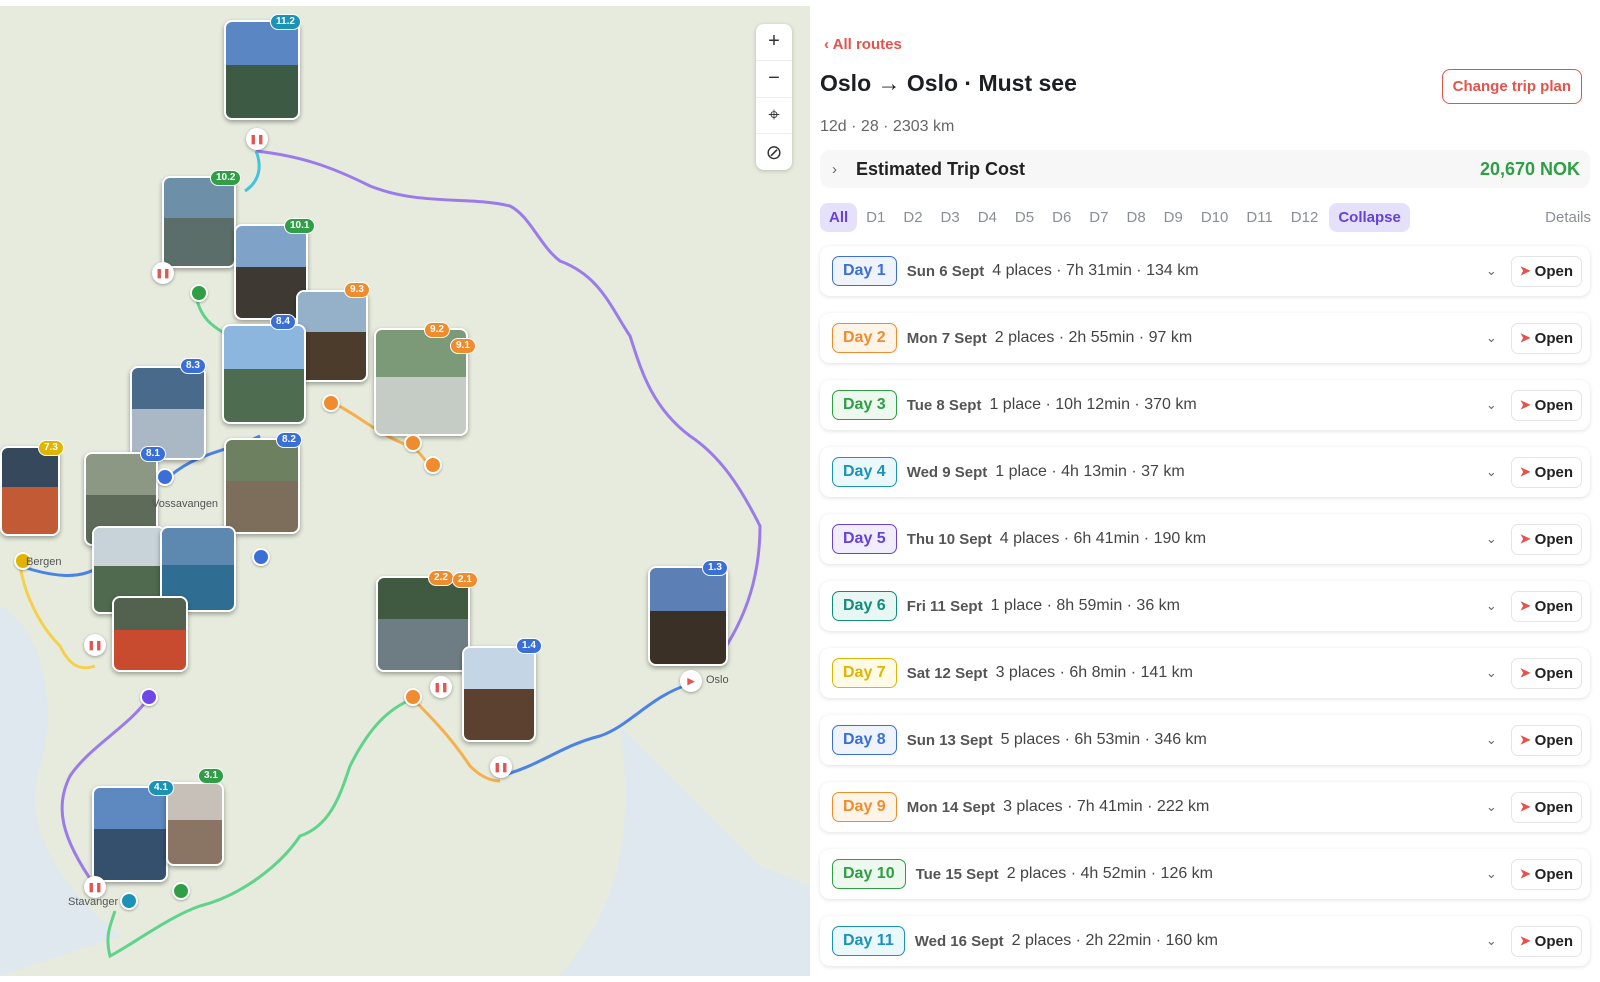 The width and height of the screenshot is (1600, 982). I want to click on tab-d7: D7, so click(1098, 217).